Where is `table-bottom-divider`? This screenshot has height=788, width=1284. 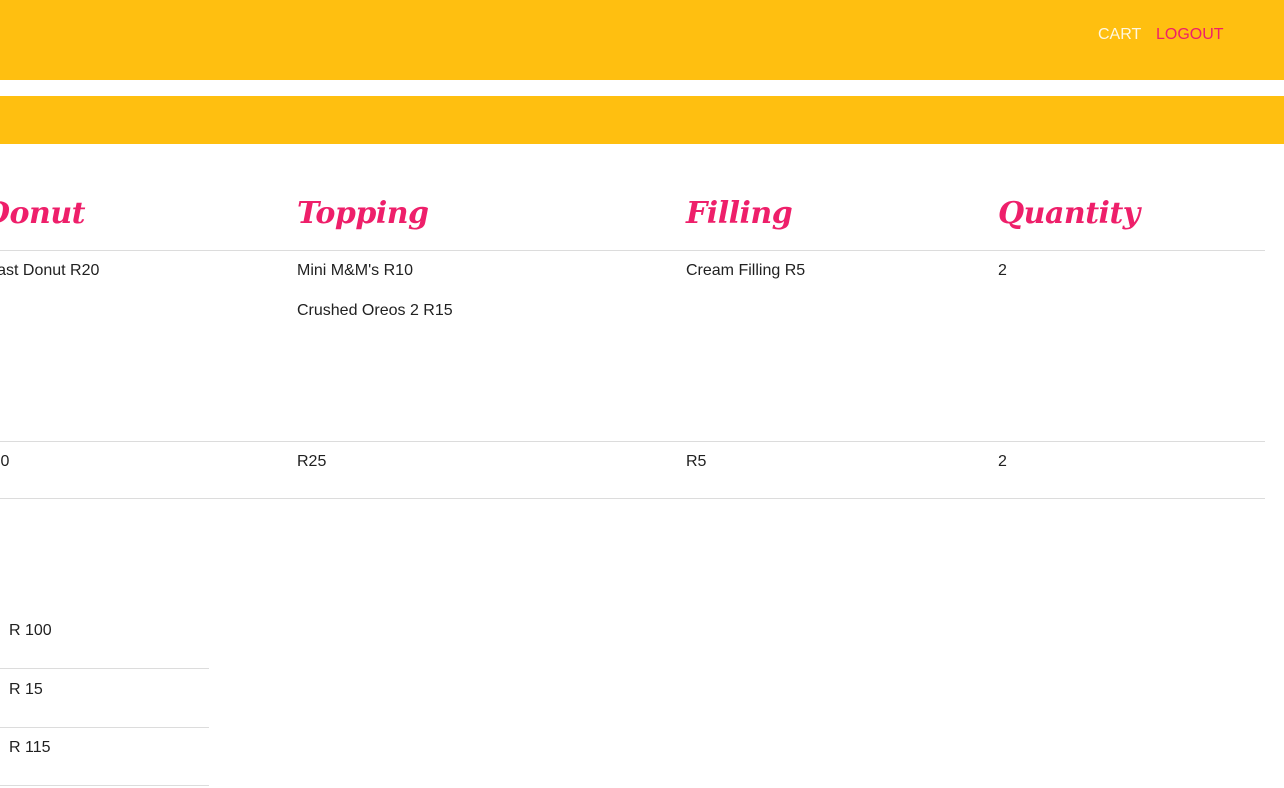 table-bottom-divider is located at coordinates (632, 498).